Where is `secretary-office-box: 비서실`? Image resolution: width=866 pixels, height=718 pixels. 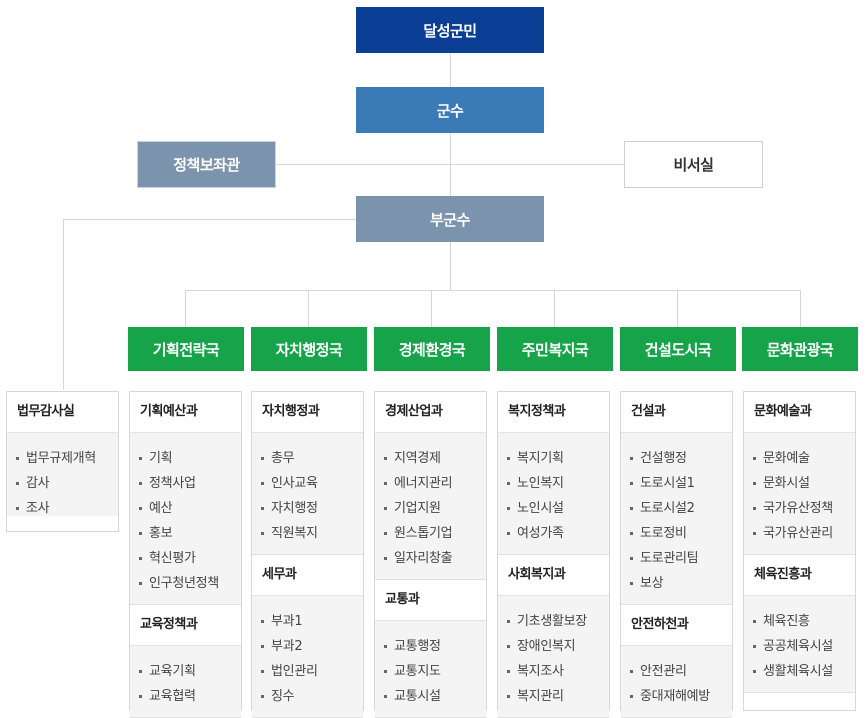
secretary-office-box: 비서실 is located at coordinates (693, 164).